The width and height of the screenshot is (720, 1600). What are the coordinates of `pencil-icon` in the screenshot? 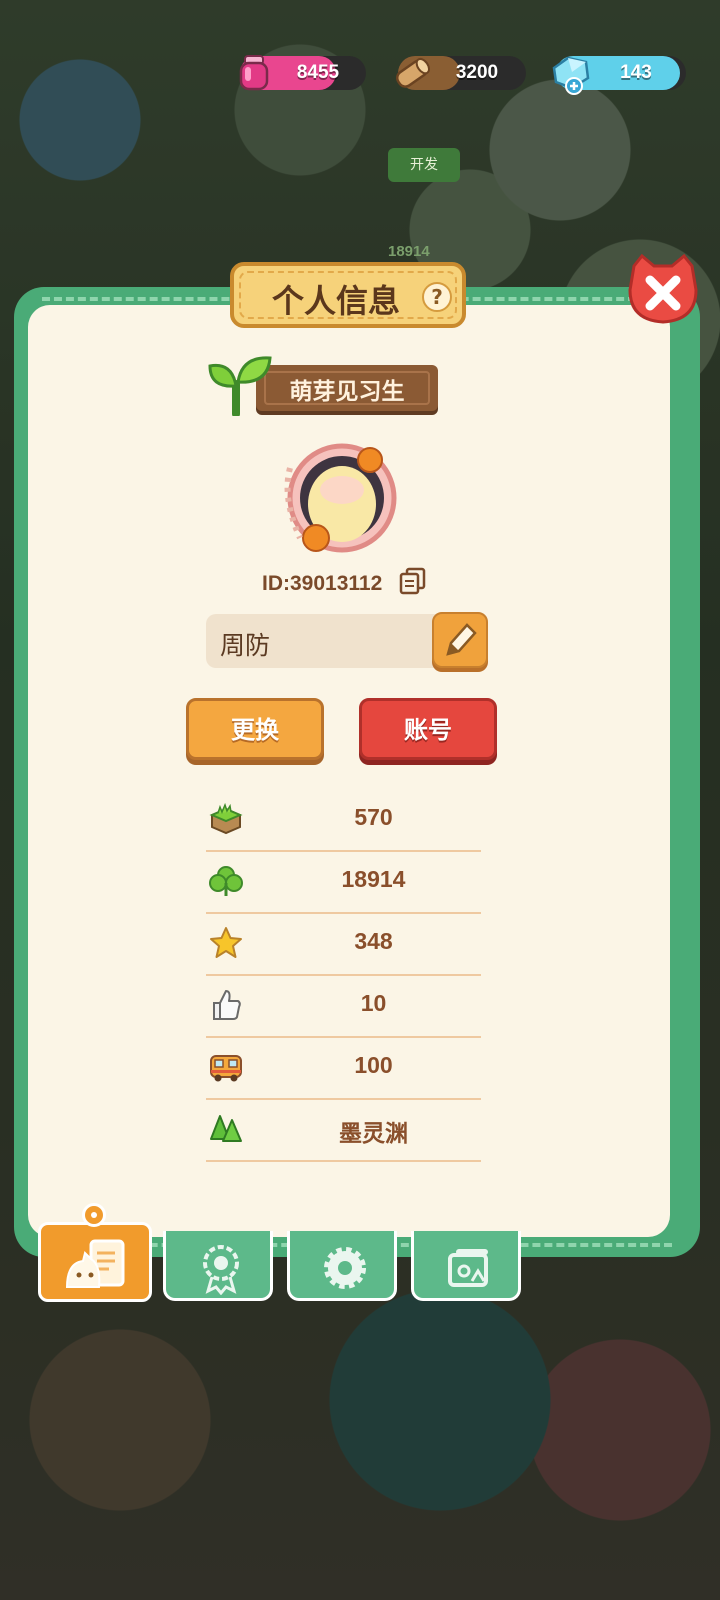 It's located at (461, 639).